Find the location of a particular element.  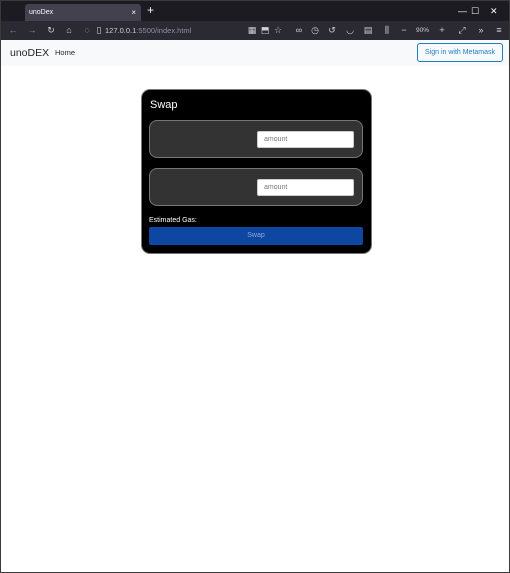

zoom-out-icon: − is located at coordinates (404, 30).